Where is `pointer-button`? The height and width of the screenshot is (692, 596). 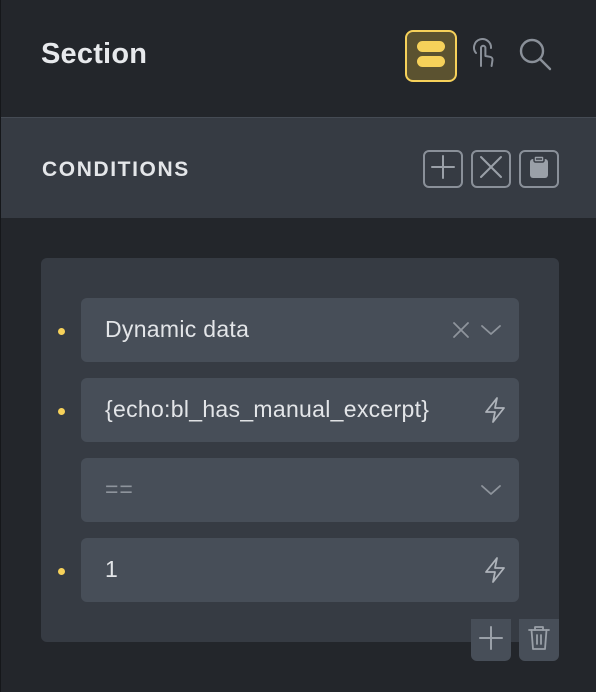 pointer-button is located at coordinates (484, 56).